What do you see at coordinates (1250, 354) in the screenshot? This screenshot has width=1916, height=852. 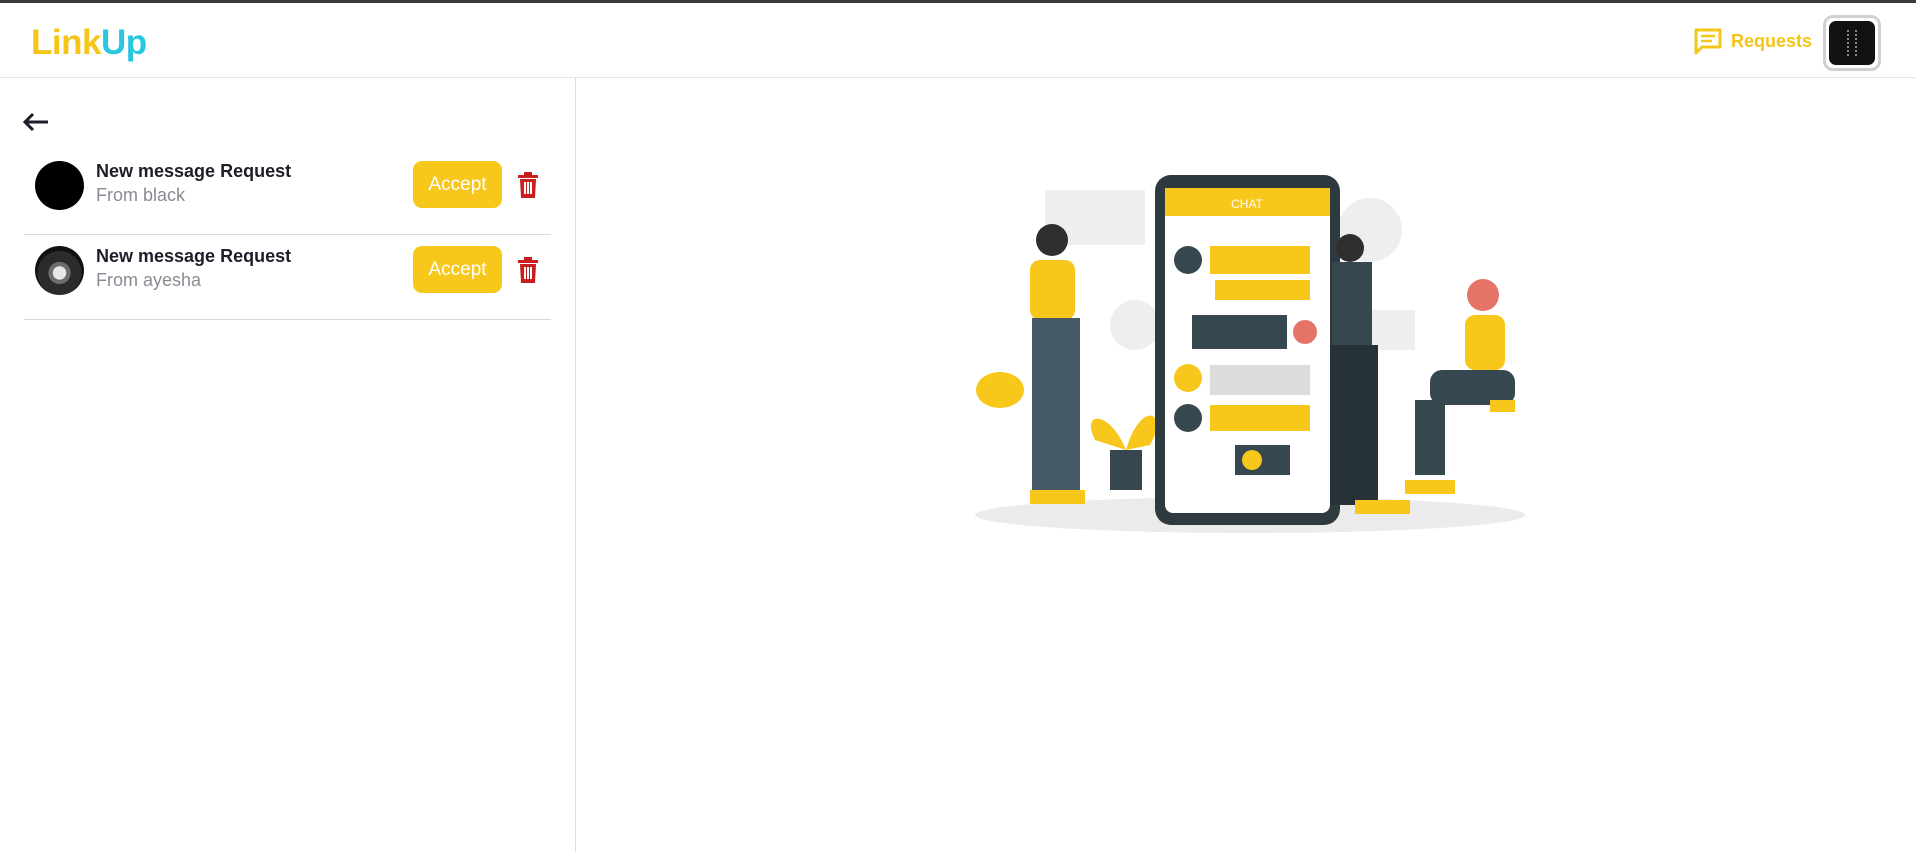 I see `chat-illustration: CHAT` at bounding box center [1250, 354].